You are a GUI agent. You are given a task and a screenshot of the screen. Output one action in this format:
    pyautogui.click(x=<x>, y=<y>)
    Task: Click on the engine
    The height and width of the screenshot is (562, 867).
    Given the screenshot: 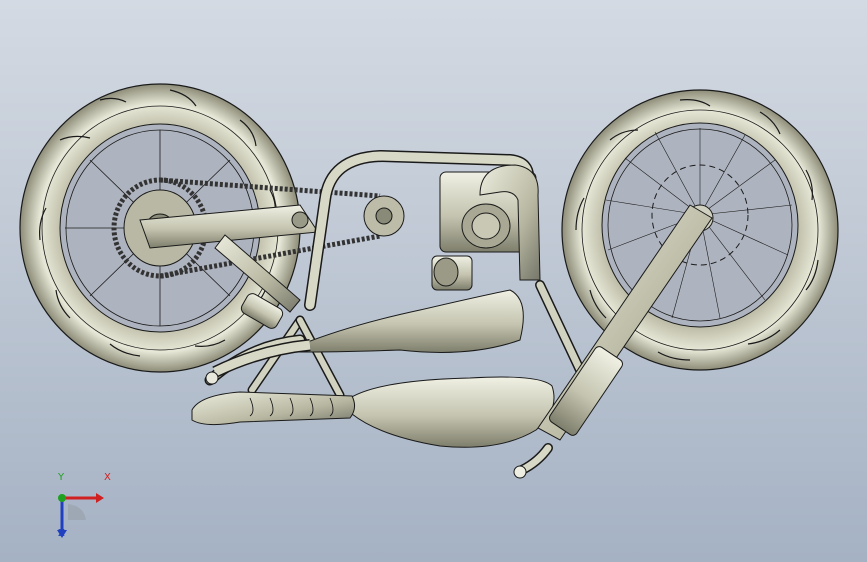 What is the action you would take?
    pyautogui.click(x=486, y=227)
    